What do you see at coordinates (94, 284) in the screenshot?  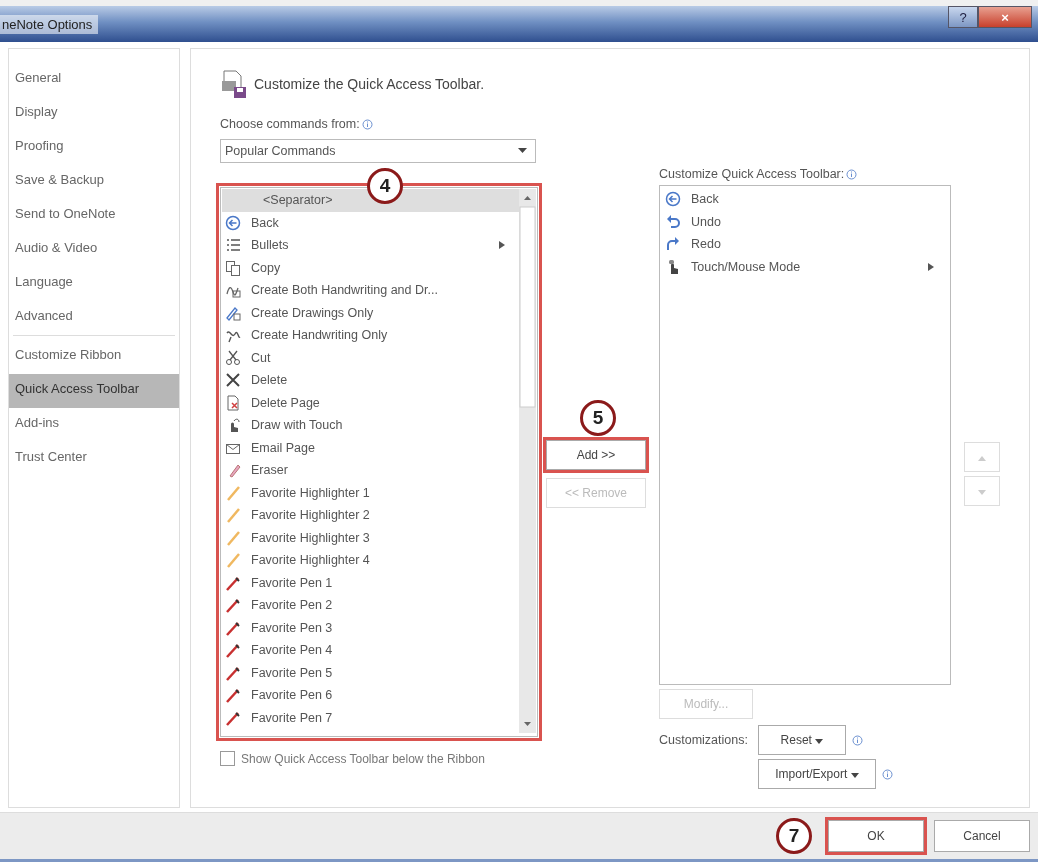 I see `sidebar-item: Language` at bounding box center [94, 284].